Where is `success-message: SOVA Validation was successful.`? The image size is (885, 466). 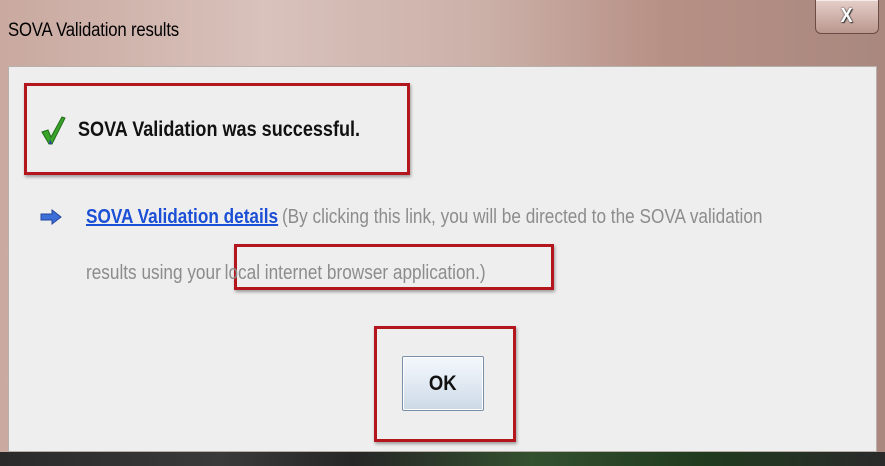 success-message: SOVA Validation was successful. is located at coordinates (219, 129).